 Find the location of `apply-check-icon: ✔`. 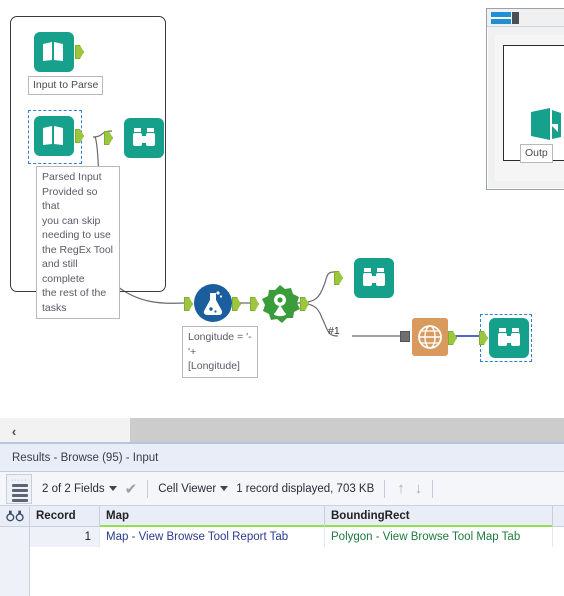

apply-check-icon: ✔ is located at coordinates (131, 489).